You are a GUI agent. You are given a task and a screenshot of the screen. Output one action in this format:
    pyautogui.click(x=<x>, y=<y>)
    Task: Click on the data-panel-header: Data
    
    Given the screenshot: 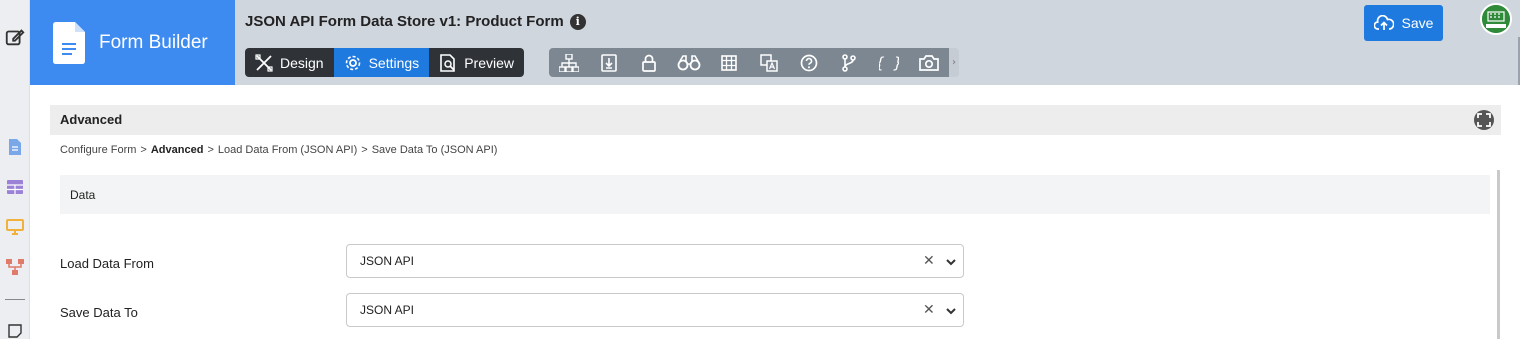 What is the action you would take?
    pyautogui.click(x=775, y=194)
    